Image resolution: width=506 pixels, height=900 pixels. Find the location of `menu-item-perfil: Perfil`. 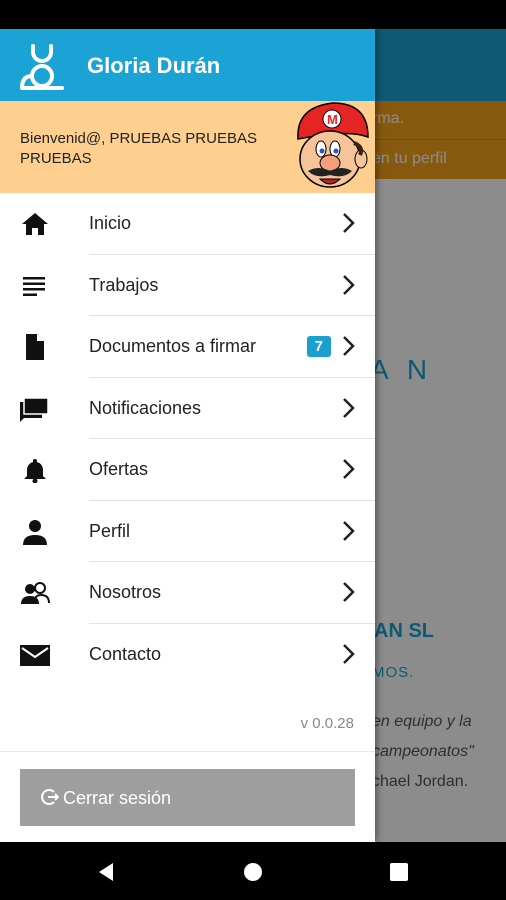

menu-item-perfil: Perfil is located at coordinates (187, 531).